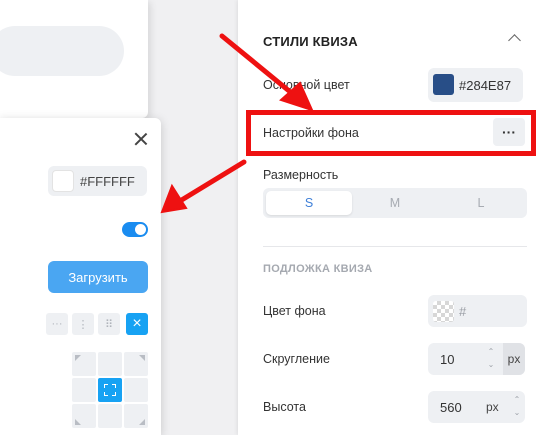 The width and height of the screenshot is (557, 435). What do you see at coordinates (258, 65) in the screenshot?
I see `arrow-down-right` at bounding box center [258, 65].